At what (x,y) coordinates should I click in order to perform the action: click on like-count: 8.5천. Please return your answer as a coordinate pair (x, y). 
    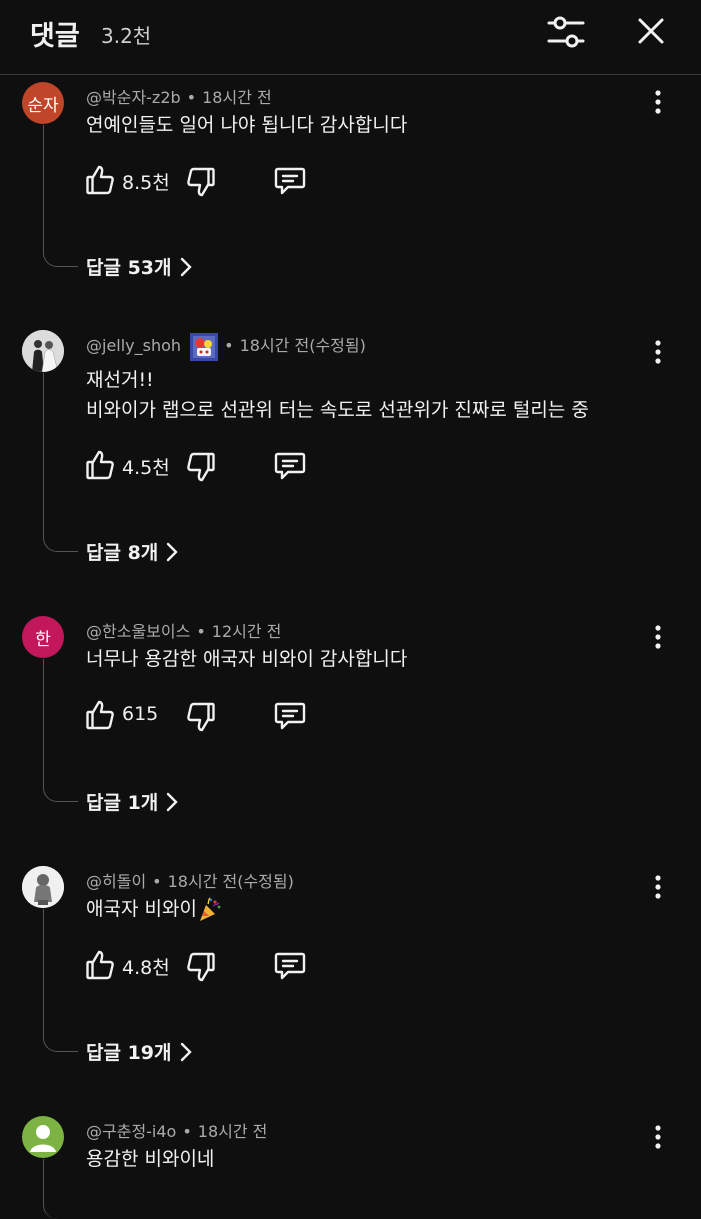
    Looking at the image, I should click on (146, 183).